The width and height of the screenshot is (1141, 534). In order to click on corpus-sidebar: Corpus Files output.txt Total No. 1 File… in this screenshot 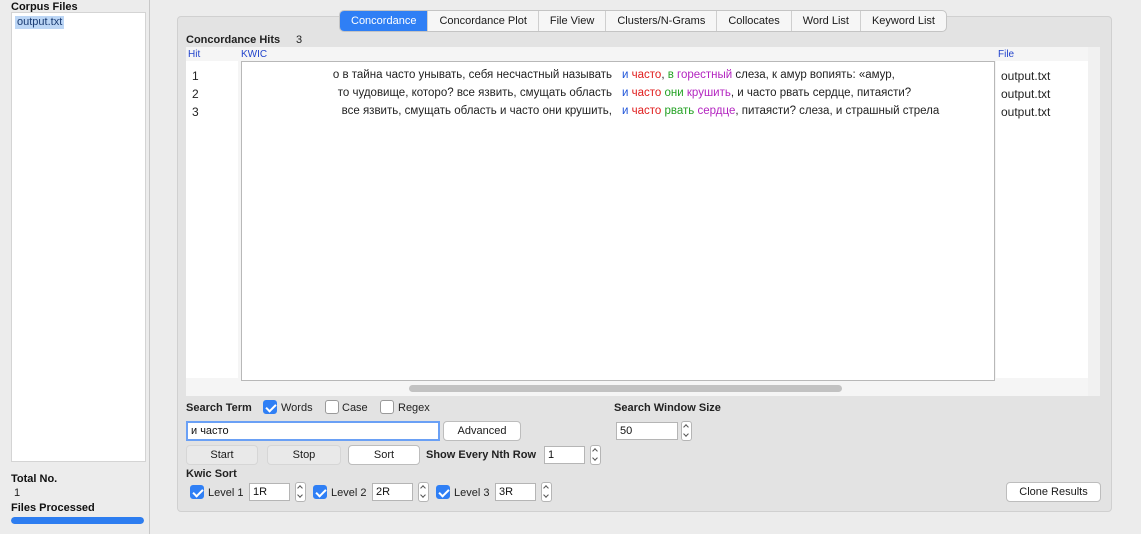, I will do `click(75, 267)`.